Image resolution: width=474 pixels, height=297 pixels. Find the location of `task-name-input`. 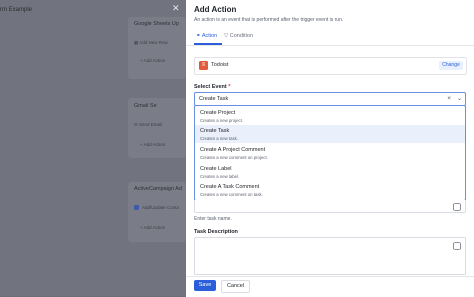

task-name-input is located at coordinates (330, 206).